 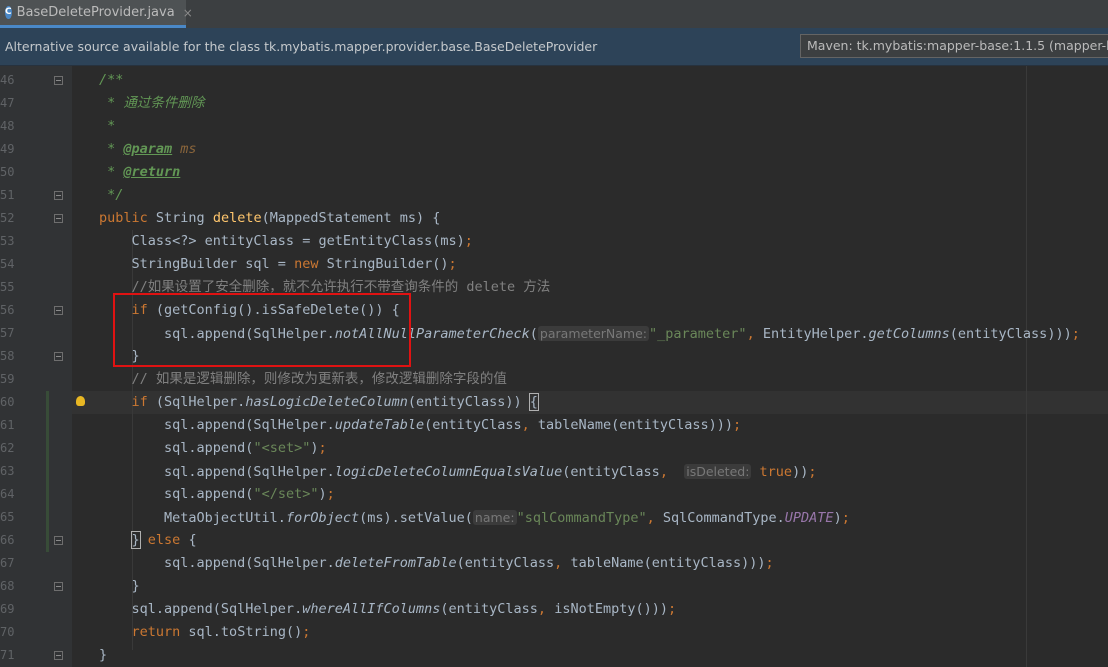 I want to click on line-number: 48, so click(x=7, y=126).